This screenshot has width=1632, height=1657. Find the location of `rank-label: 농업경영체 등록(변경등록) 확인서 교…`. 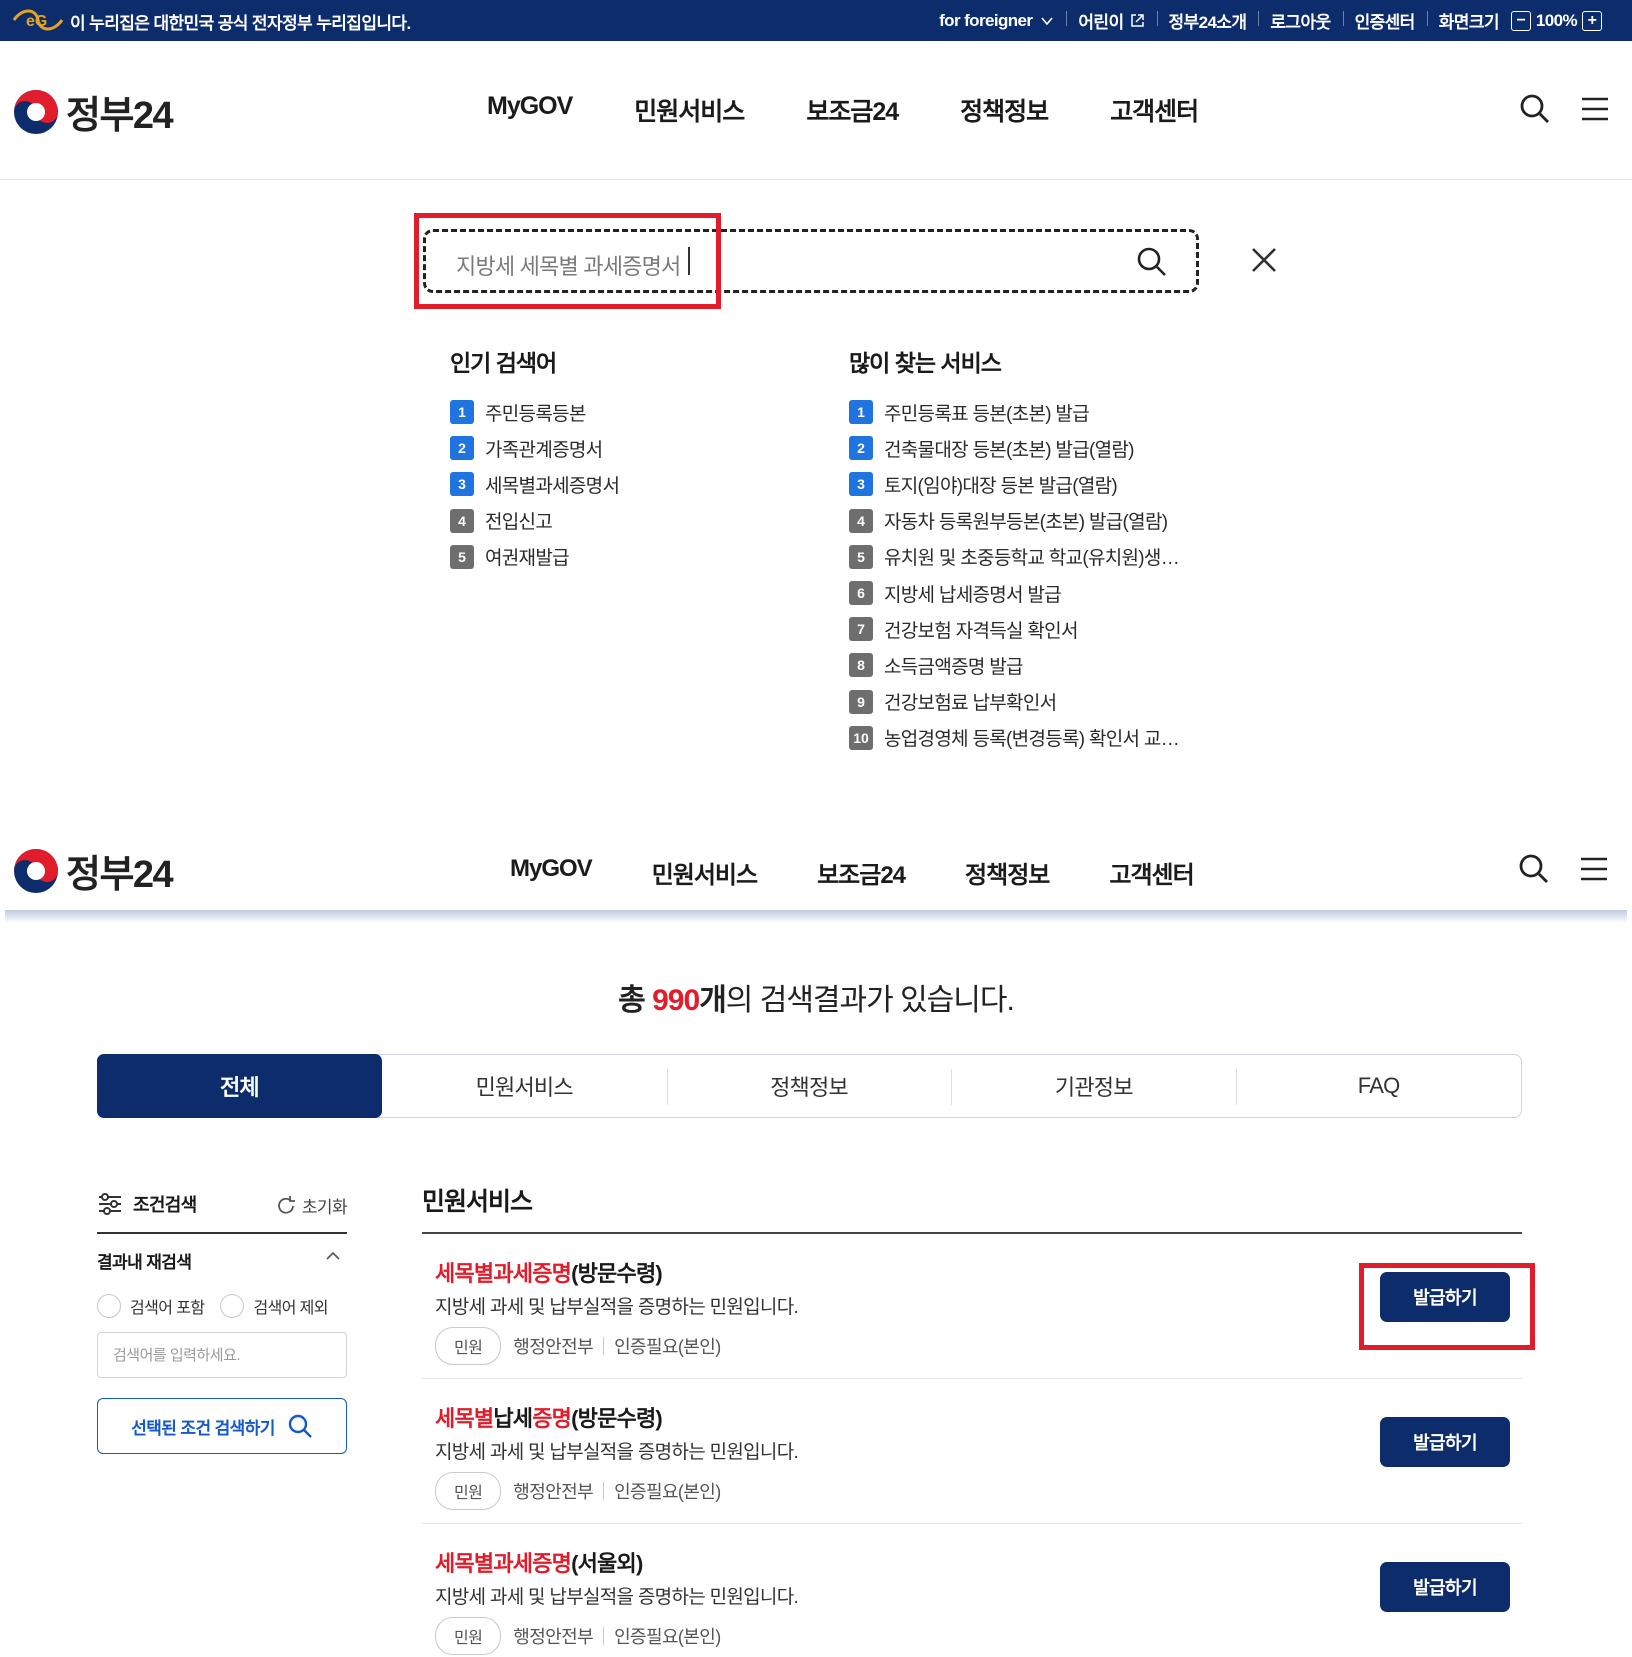

rank-label: 농업경영체 등록(변경등록) 확인서 교… is located at coordinates (1032, 740).